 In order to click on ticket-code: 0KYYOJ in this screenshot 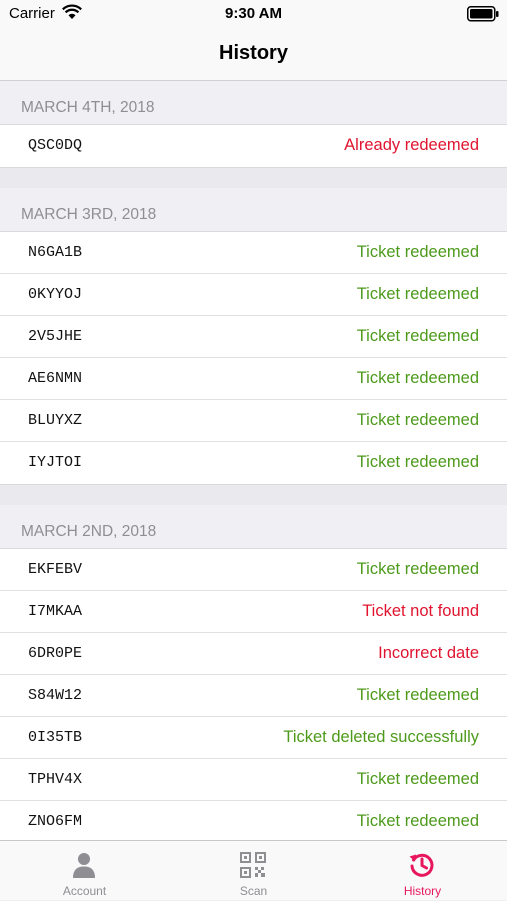, I will do `click(55, 294)`.